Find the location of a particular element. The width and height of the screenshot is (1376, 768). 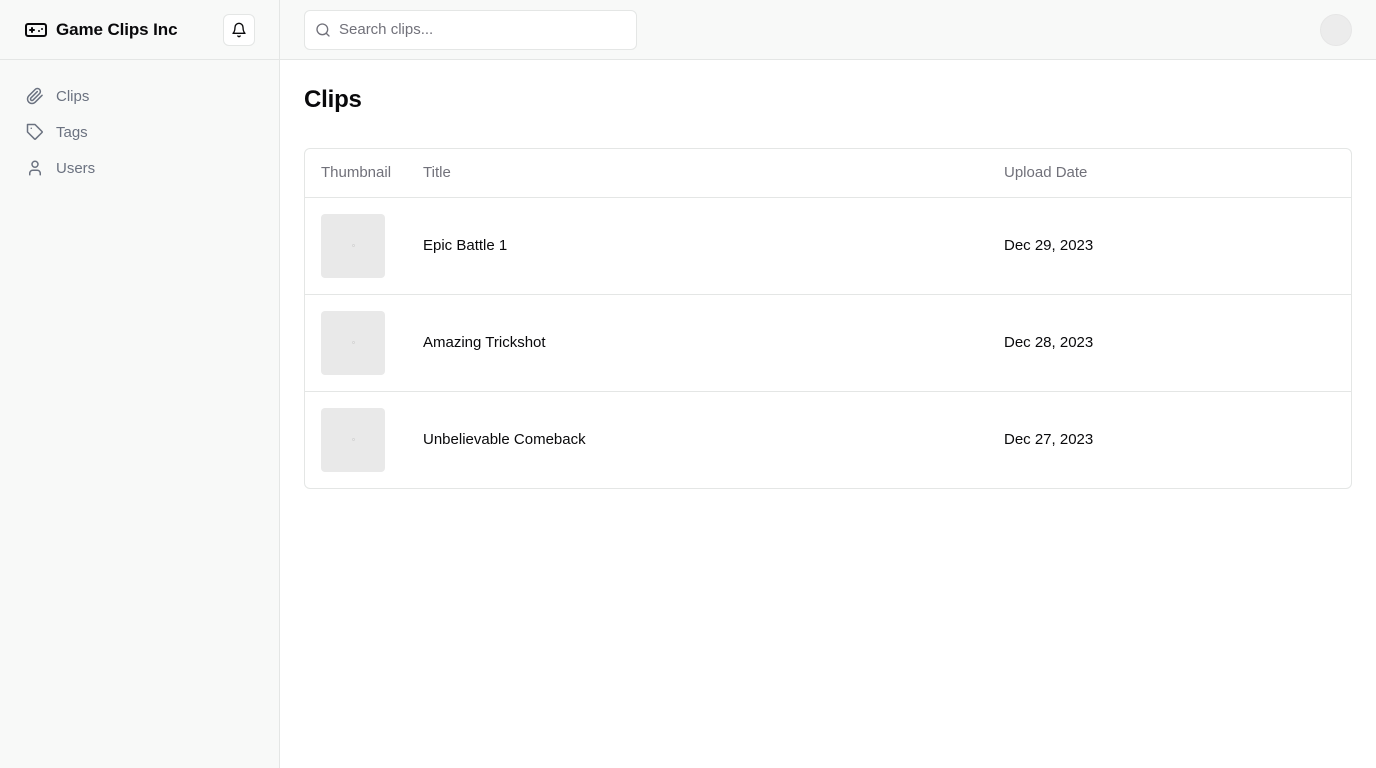

table-header: Thumbnail Title Upload Date is located at coordinates (828, 173).